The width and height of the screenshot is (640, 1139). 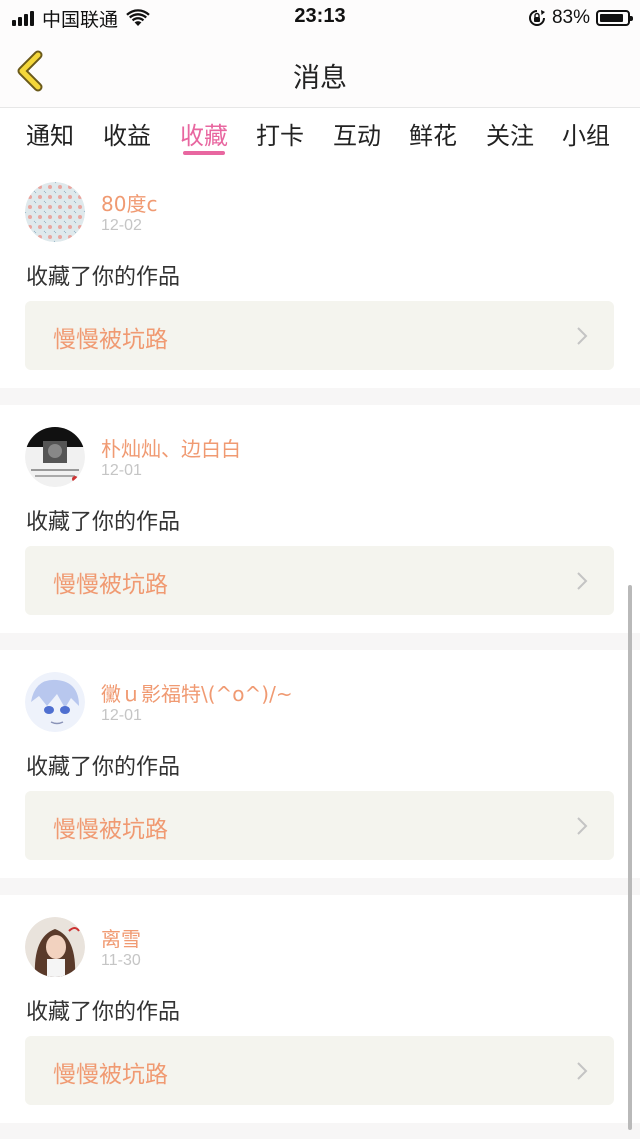 I want to click on tab-checkin: 打卡, so click(x=280, y=133).